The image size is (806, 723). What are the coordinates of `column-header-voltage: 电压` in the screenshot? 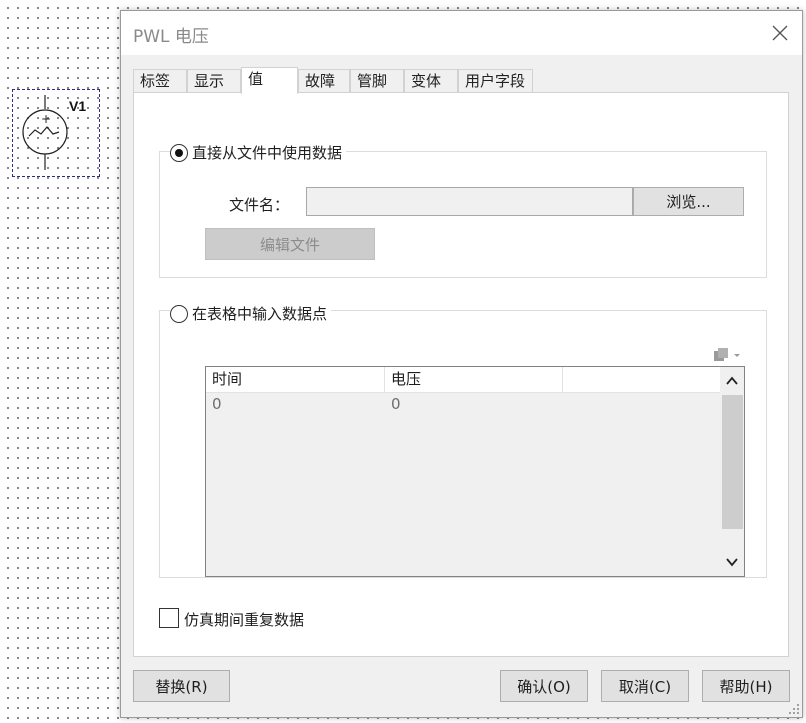 It's located at (474, 379).